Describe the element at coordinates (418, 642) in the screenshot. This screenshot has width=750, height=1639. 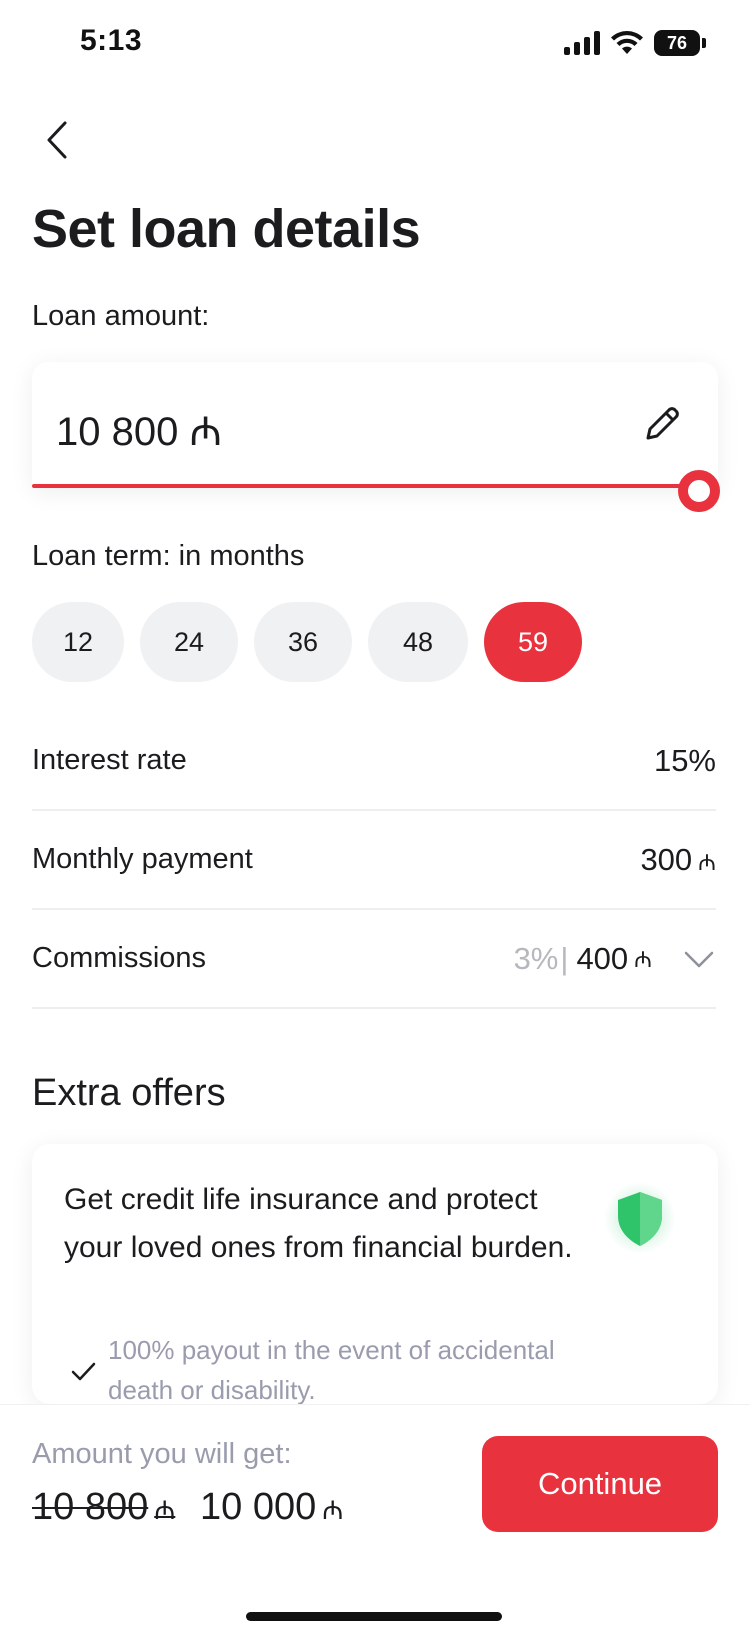
I see `term-option-48: 48` at that location.